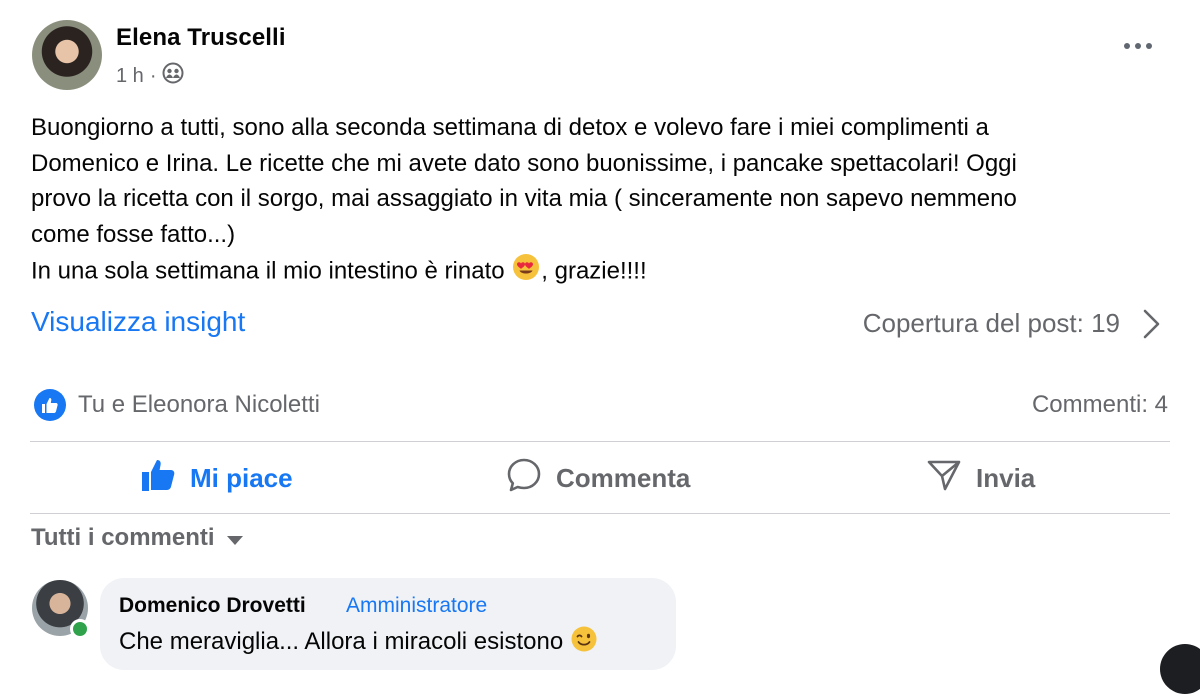 The image size is (1200, 694). What do you see at coordinates (623, 477) in the screenshot?
I see `comment-label: Commenta` at bounding box center [623, 477].